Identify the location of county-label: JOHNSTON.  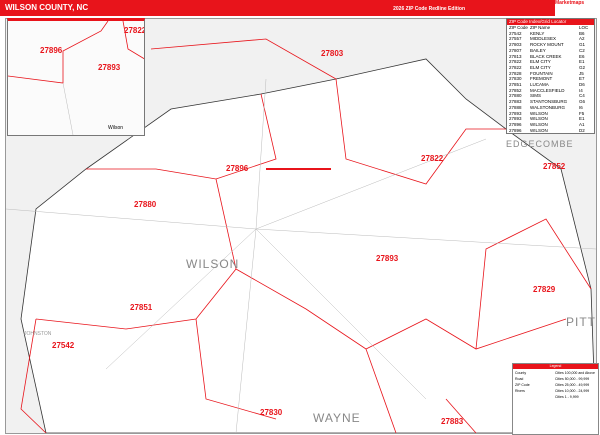
(38, 334).